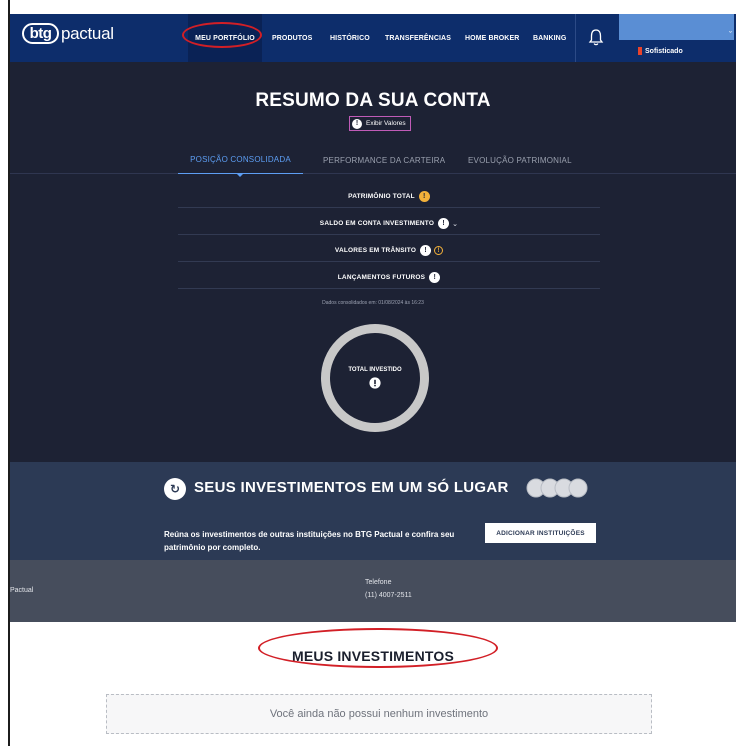 The width and height of the screenshot is (736, 746). I want to click on tab-posicao-consolidada: POSIÇÃO CONSOLIDADA, so click(240, 161).